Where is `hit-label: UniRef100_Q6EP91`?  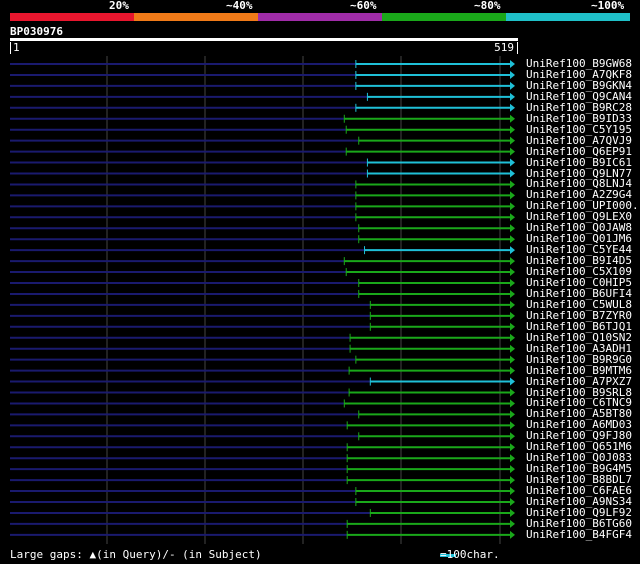 hit-label: UniRef100_Q6EP91 is located at coordinates (579, 151).